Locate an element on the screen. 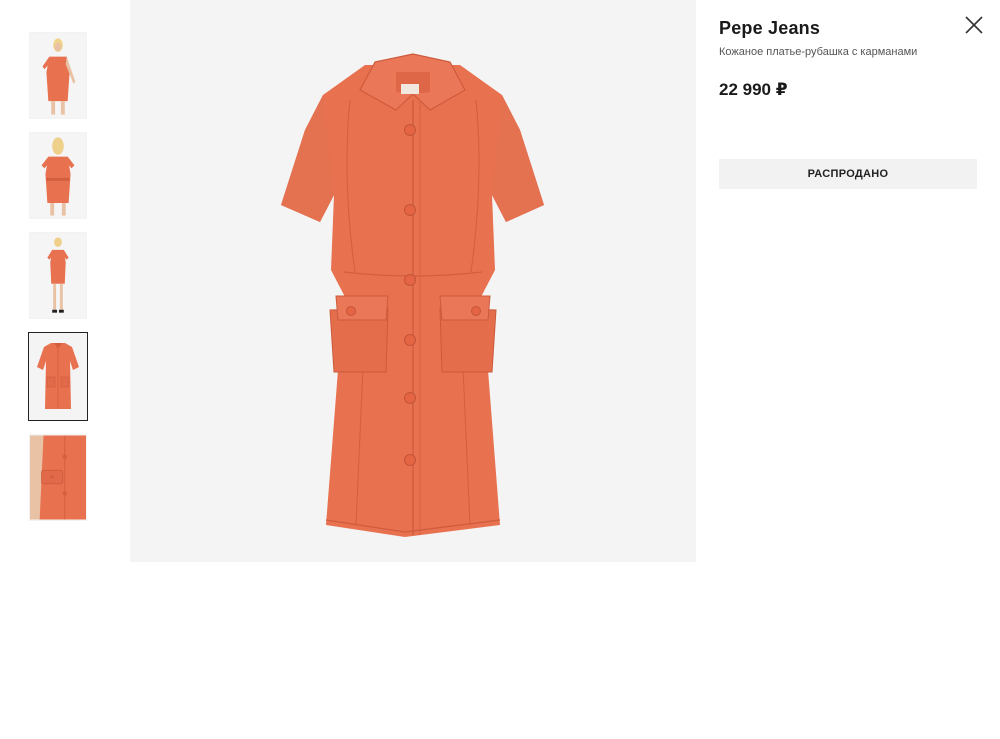 This screenshot has height=739, width=1000. brand-name: Pepe Jeans is located at coordinates (770, 28).